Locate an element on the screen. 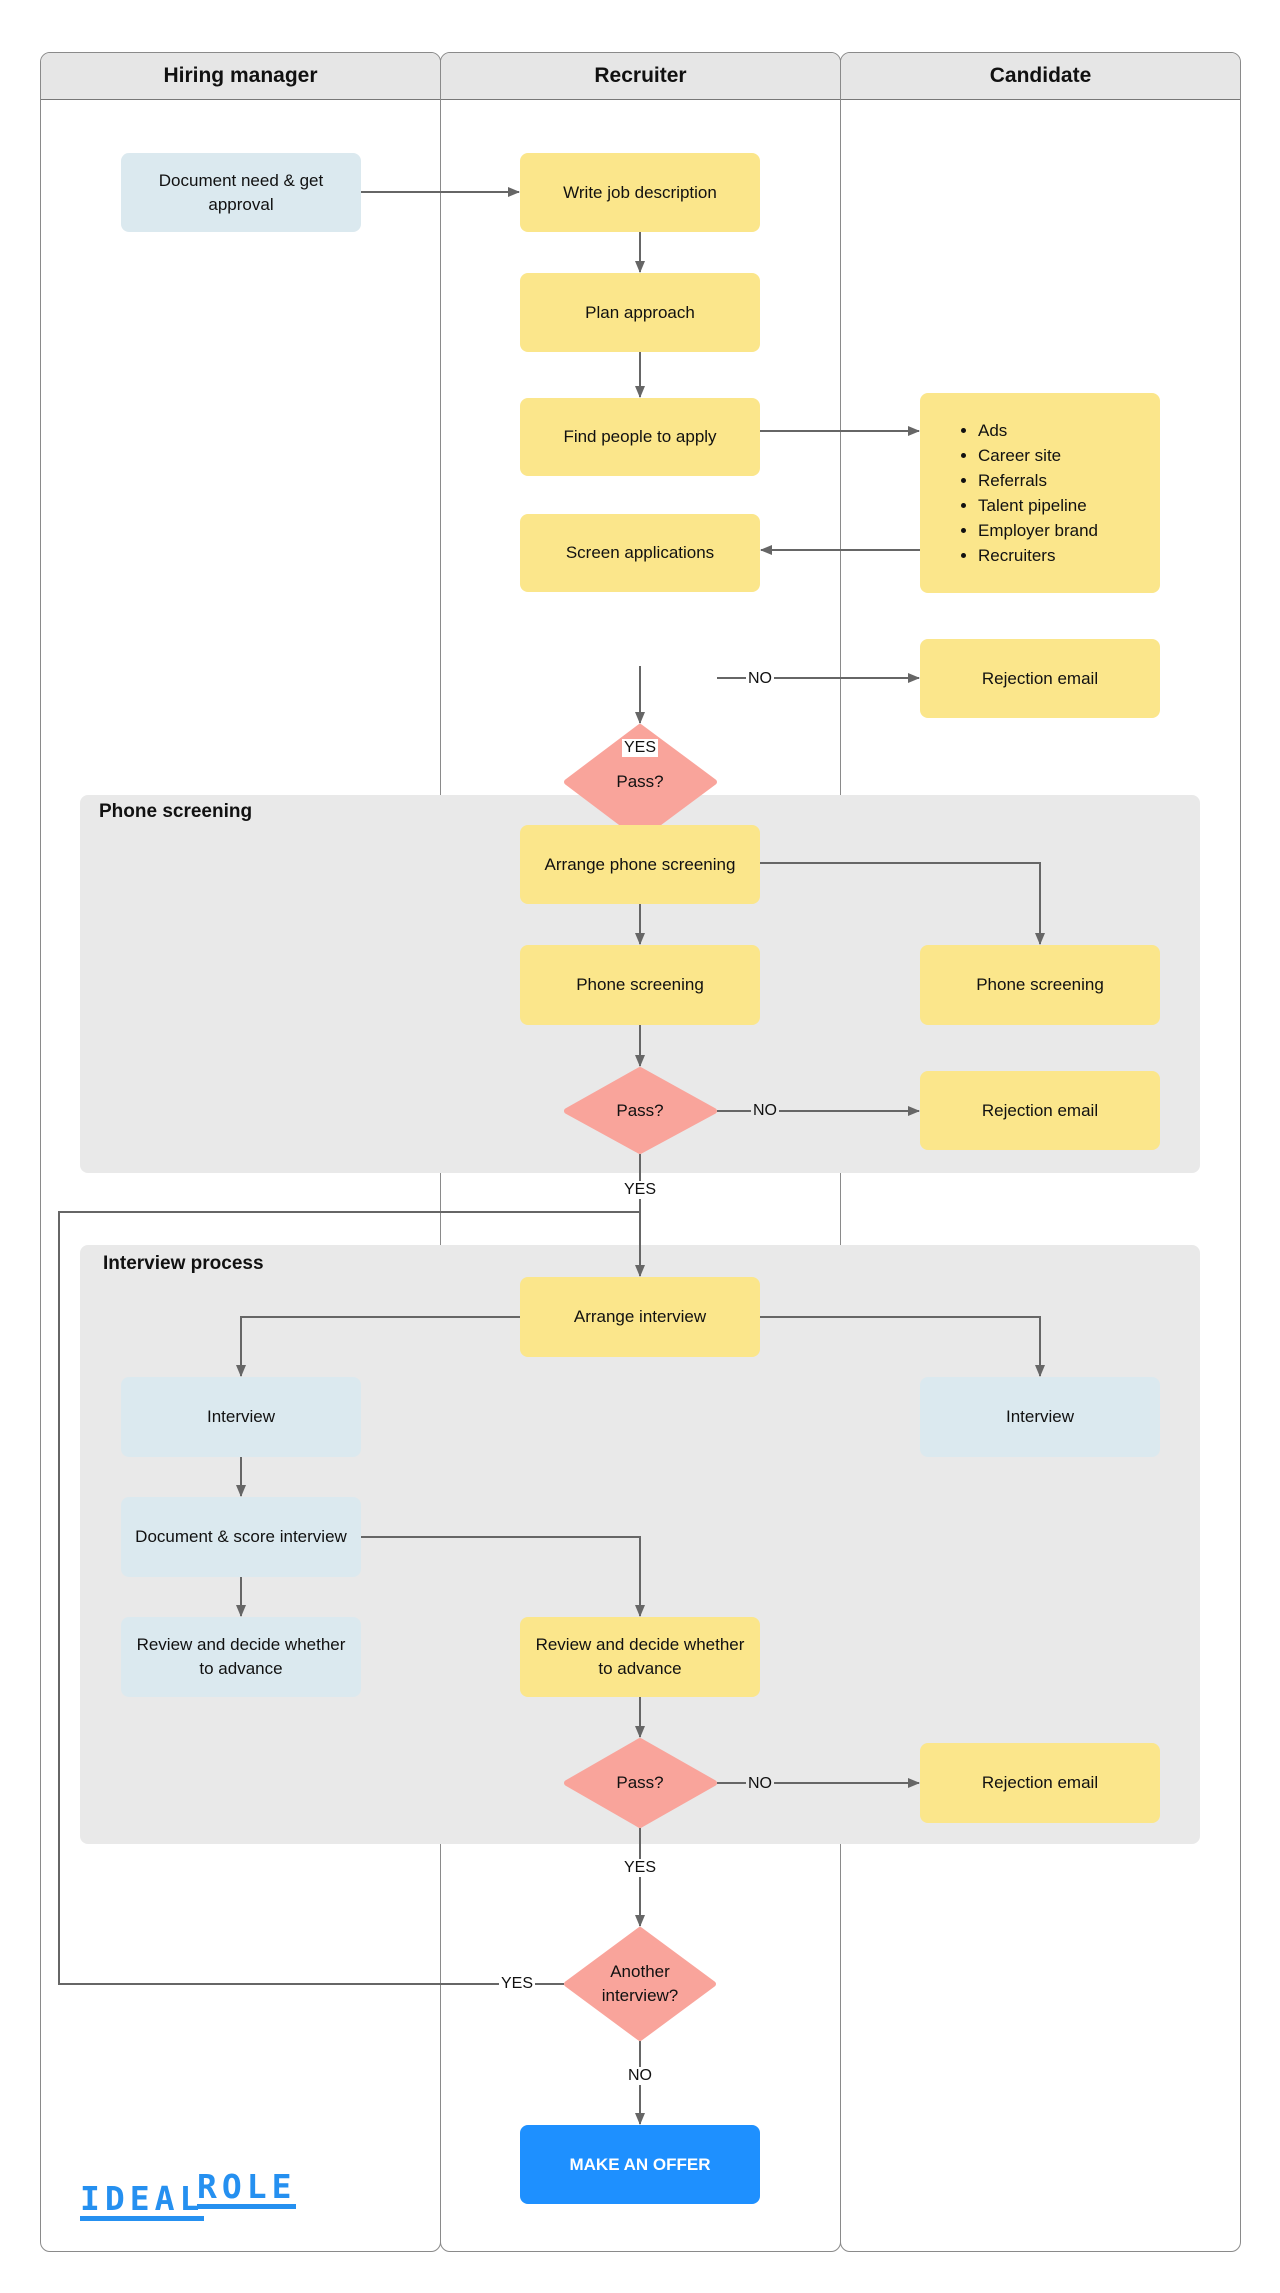  node-interview-candidate: Interview is located at coordinates (1040, 1417).